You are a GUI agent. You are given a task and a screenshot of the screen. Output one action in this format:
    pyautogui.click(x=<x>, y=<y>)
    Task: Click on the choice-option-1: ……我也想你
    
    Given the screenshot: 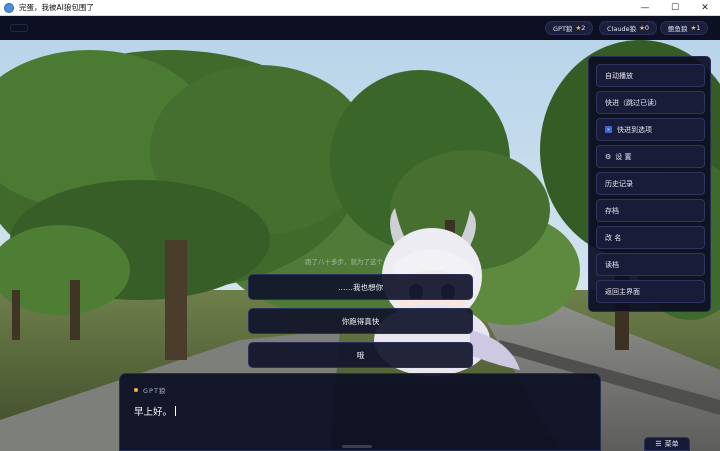 What is the action you would take?
    pyautogui.click(x=360, y=287)
    